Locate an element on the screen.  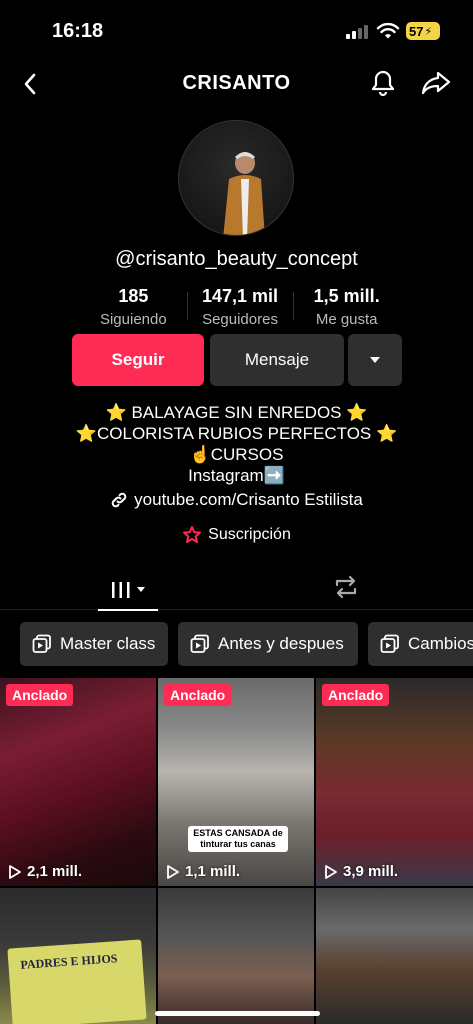
repost-icon is located at coordinates (346, 587).